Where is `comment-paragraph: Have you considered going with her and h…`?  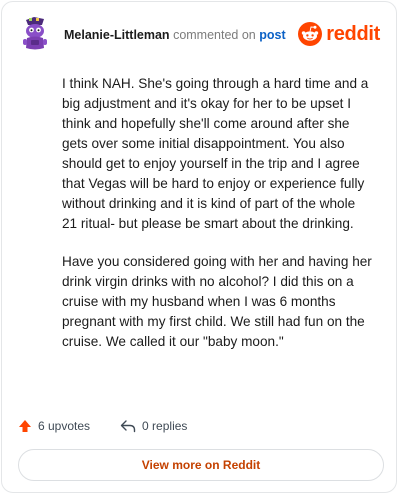 comment-paragraph: Have you considered going with her and h… is located at coordinates (217, 301).